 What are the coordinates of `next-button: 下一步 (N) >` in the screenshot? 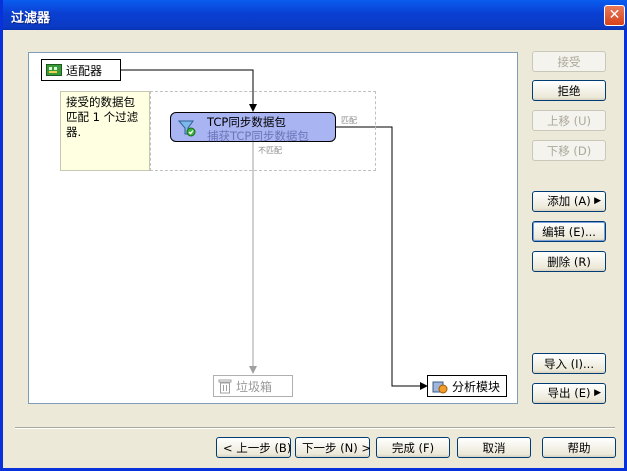 It's located at (333, 447).